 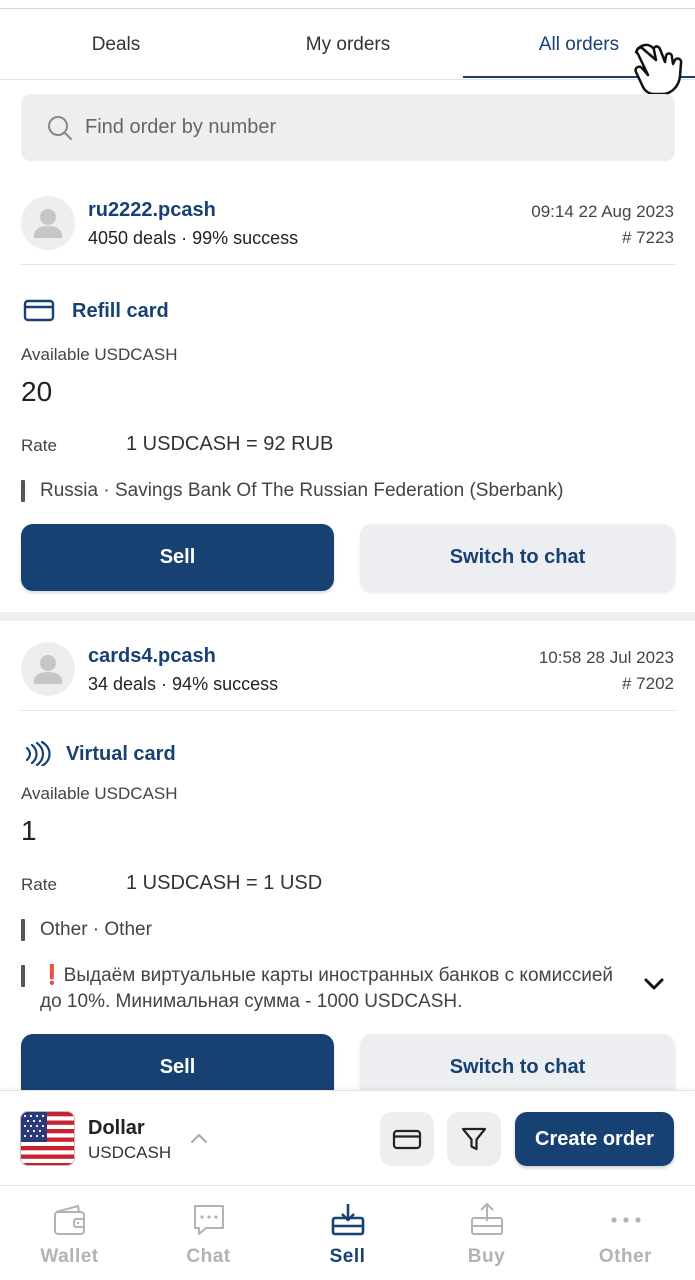 What do you see at coordinates (177, 557) in the screenshot?
I see `sell-button: Sell` at bounding box center [177, 557].